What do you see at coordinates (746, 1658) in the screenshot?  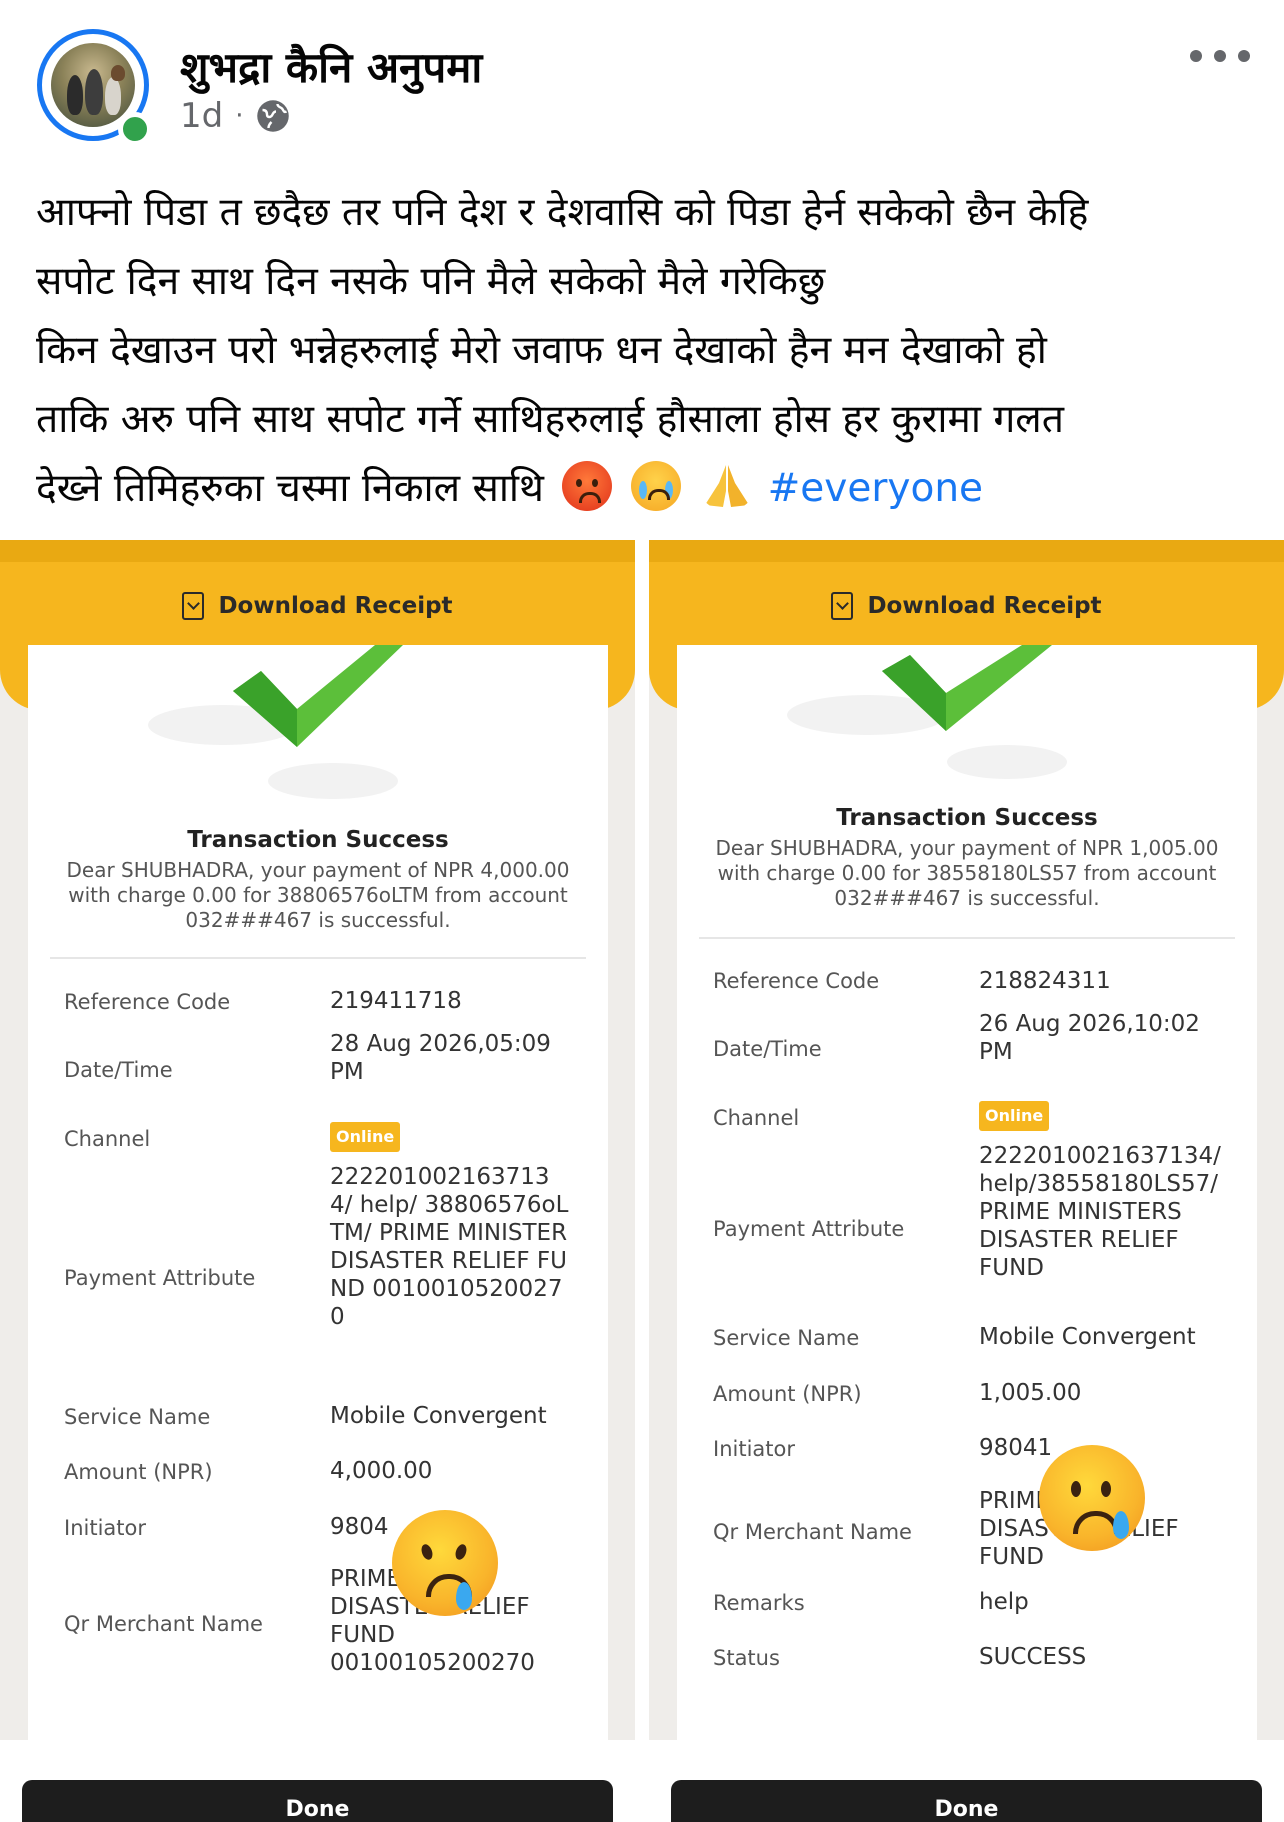 I see `row-label: Status` at bounding box center [746, 1658].